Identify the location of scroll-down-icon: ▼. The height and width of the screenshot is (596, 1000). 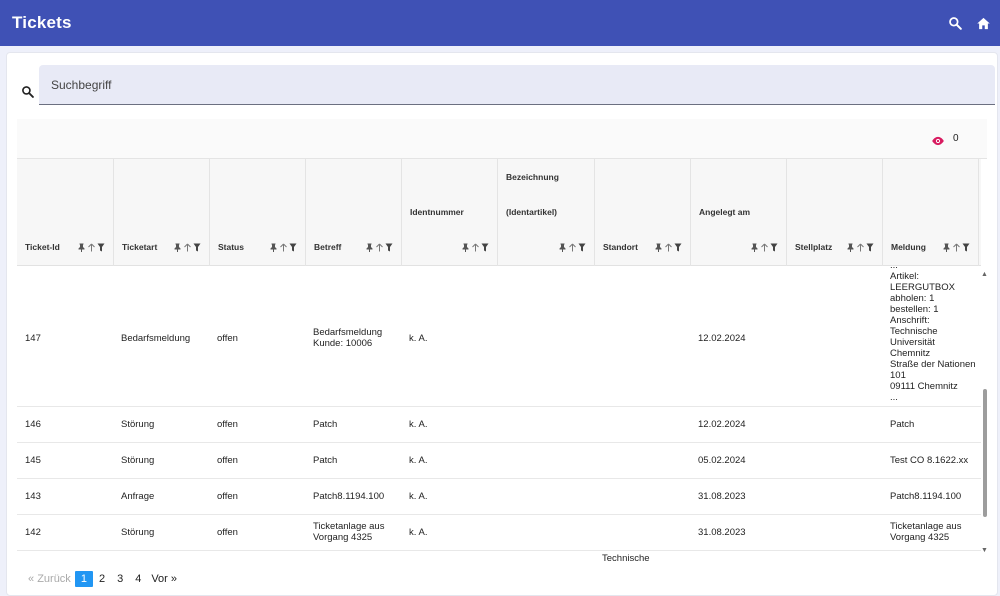
(984, 550).